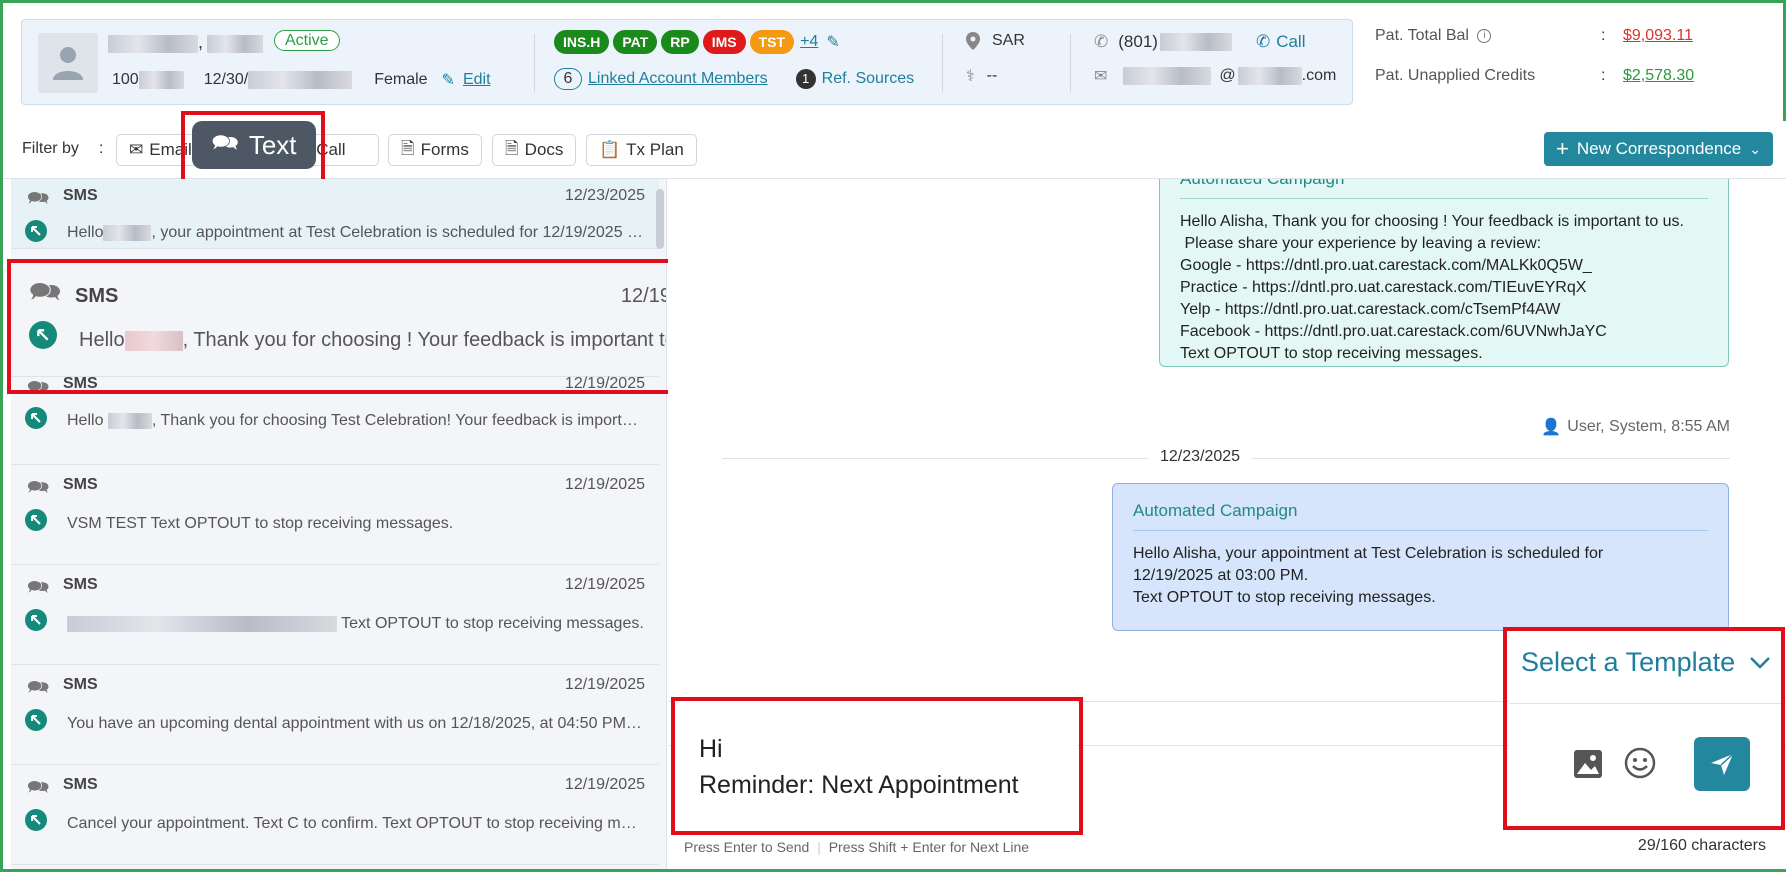 This screenshot has height=872, width=1786. Describe the element at coordinates (568, 79) in the screenshot. I see `linked-count-badge: 6` at that location.